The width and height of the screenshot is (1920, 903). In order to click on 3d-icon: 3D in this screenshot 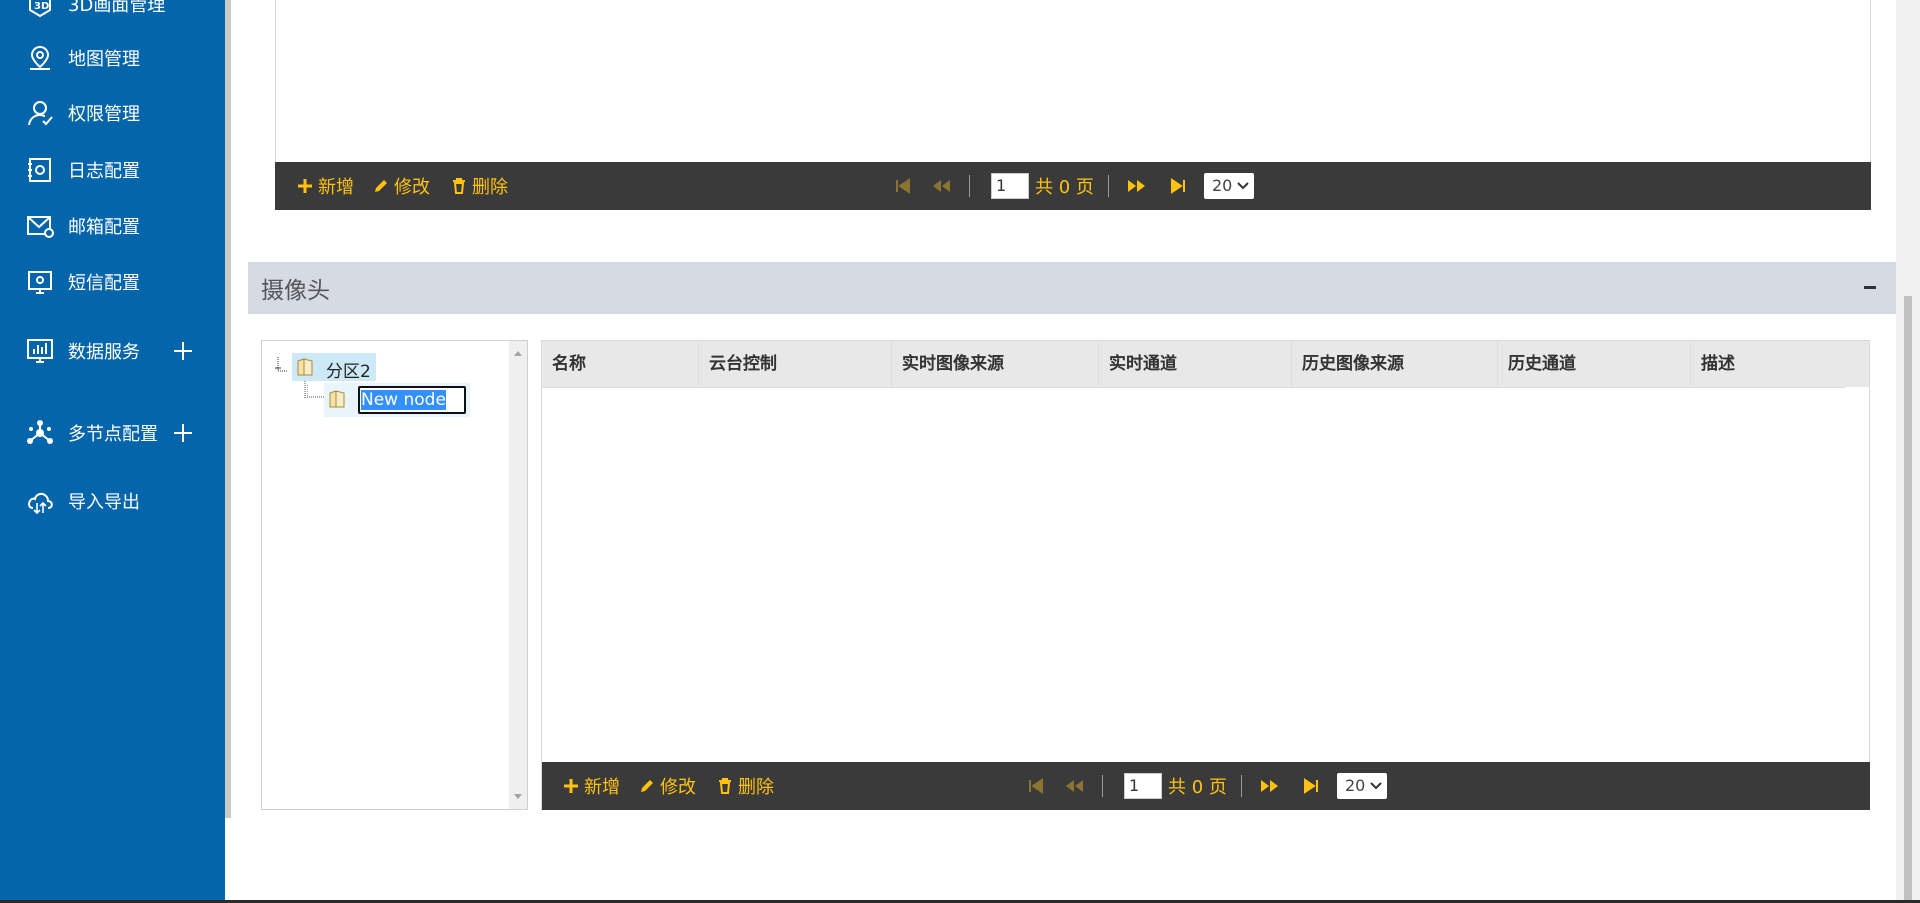, I will do `click(40, 9)`.